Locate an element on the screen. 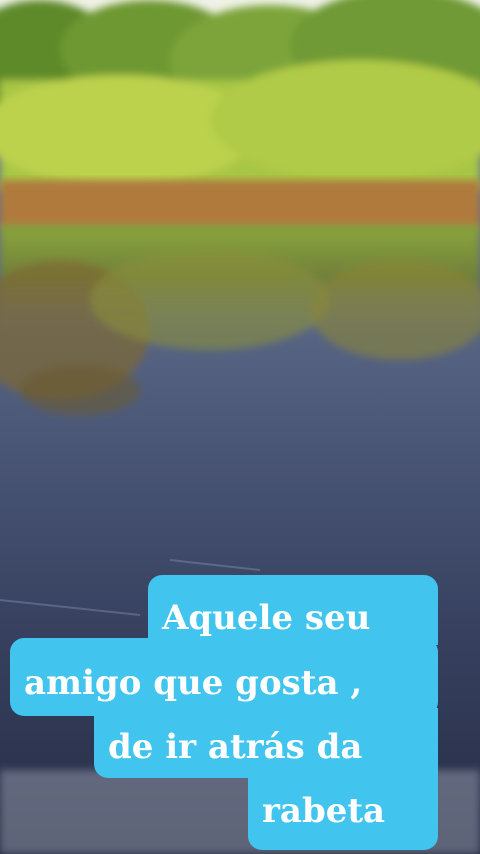  caption-line-2: amigo que gosta , is located at coordinates (224, 677).